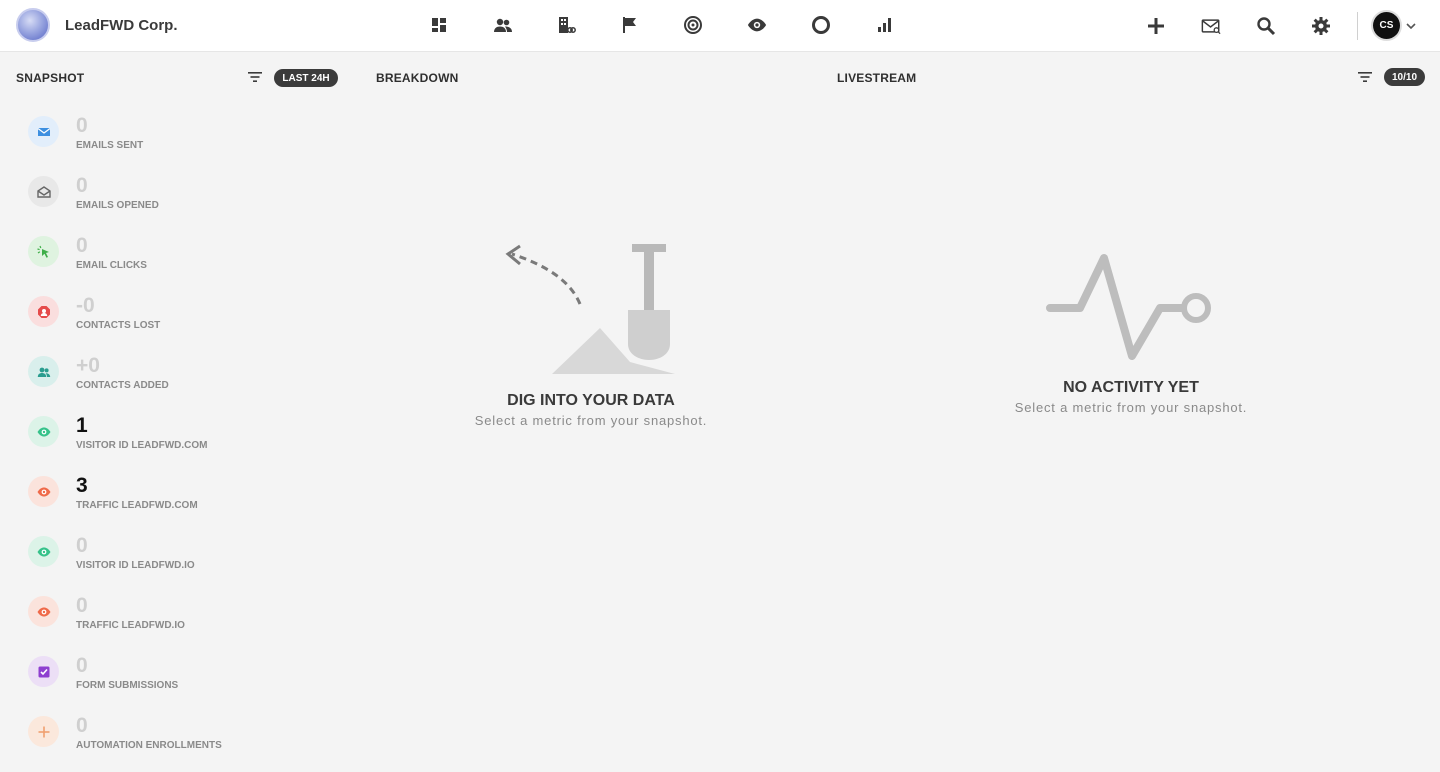 Image resolution: width=1440 pixels, height=772 pixels. Describe the element at coordinates (82, 485) in the screenshot. I see `snapshot-item-value: 3` at that location.